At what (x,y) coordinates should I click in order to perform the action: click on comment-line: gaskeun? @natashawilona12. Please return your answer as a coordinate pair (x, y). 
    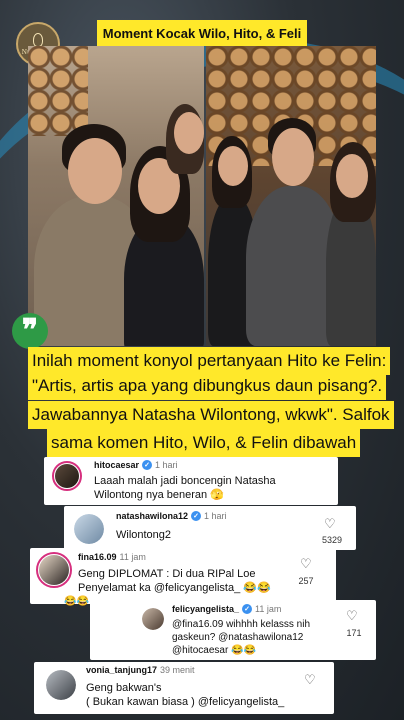
    Looking at the image, I should click on (238, 637).